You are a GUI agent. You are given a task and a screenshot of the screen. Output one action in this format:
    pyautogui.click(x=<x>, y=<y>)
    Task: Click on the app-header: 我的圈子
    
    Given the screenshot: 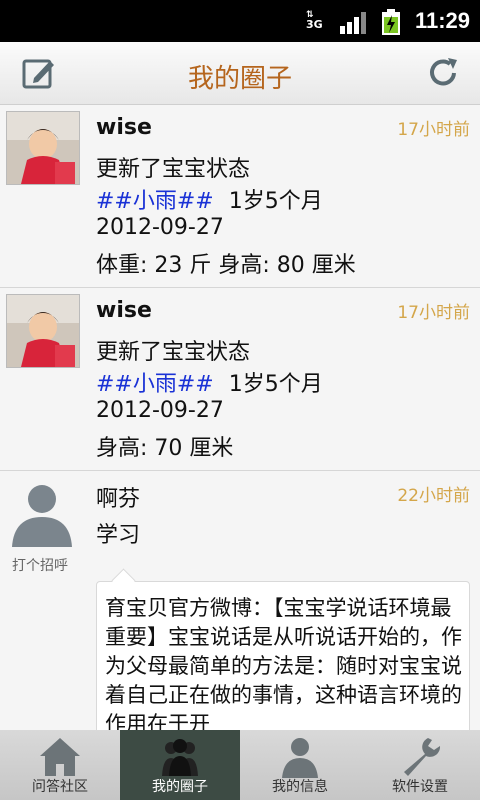 What is the action you would take?
    pyautogui.click(x=240, y=73)
    